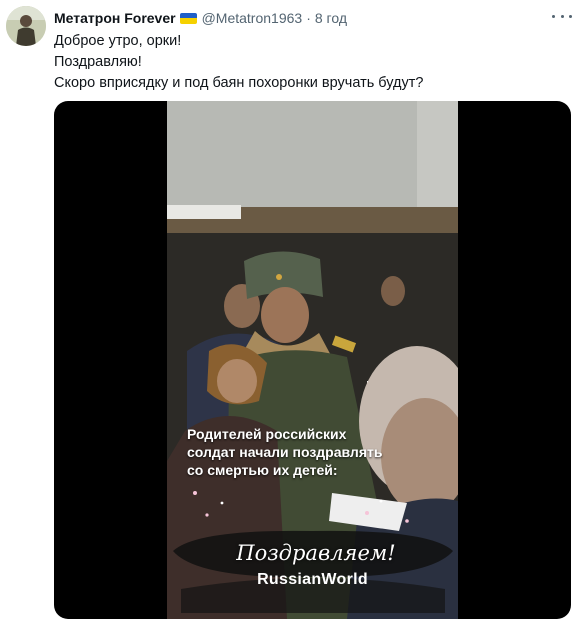  I want to click on caption-line: Родителей российских, so click(267, 434).